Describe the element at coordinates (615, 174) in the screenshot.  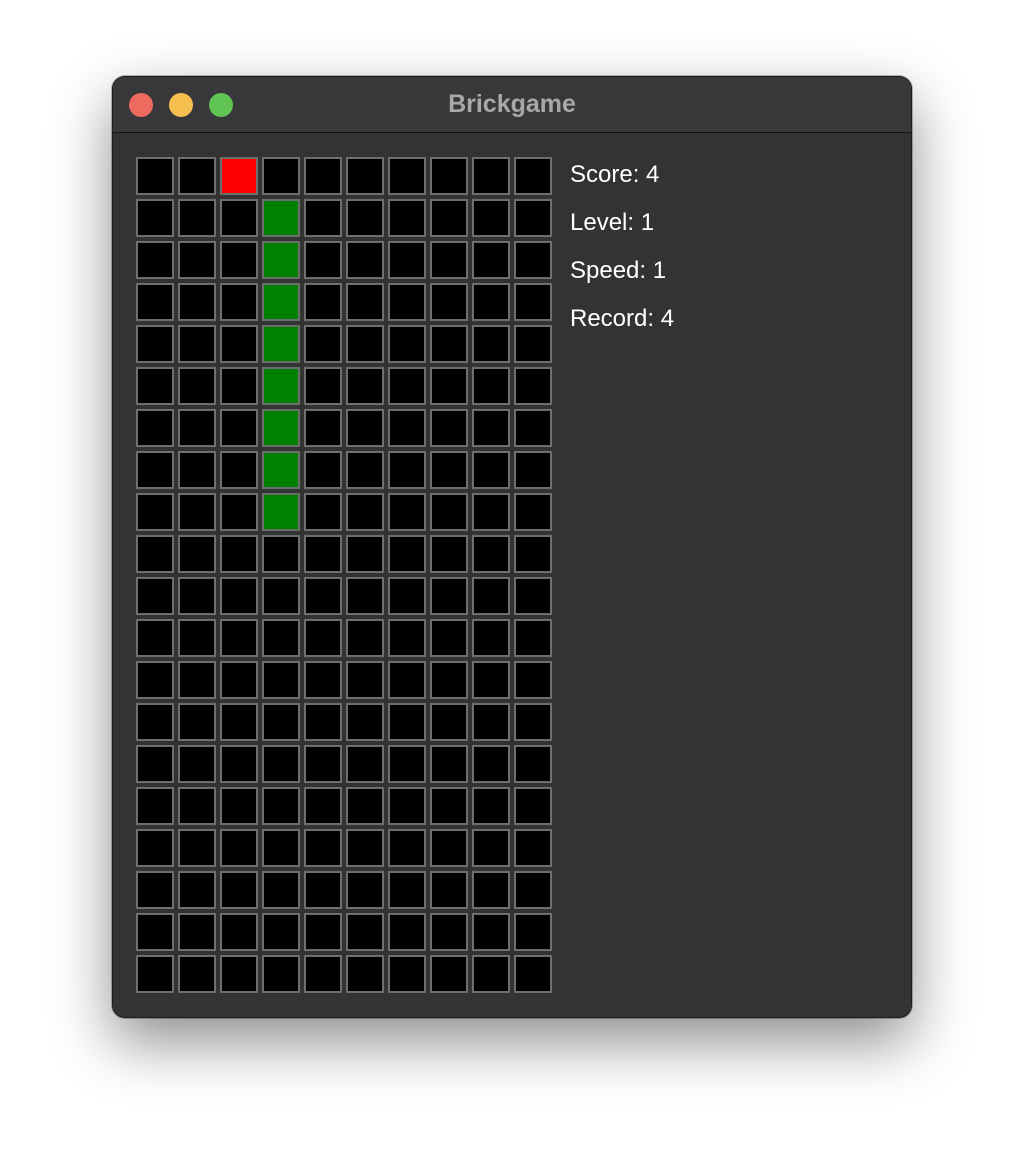
I see `score-label: Score: 4` at that location.